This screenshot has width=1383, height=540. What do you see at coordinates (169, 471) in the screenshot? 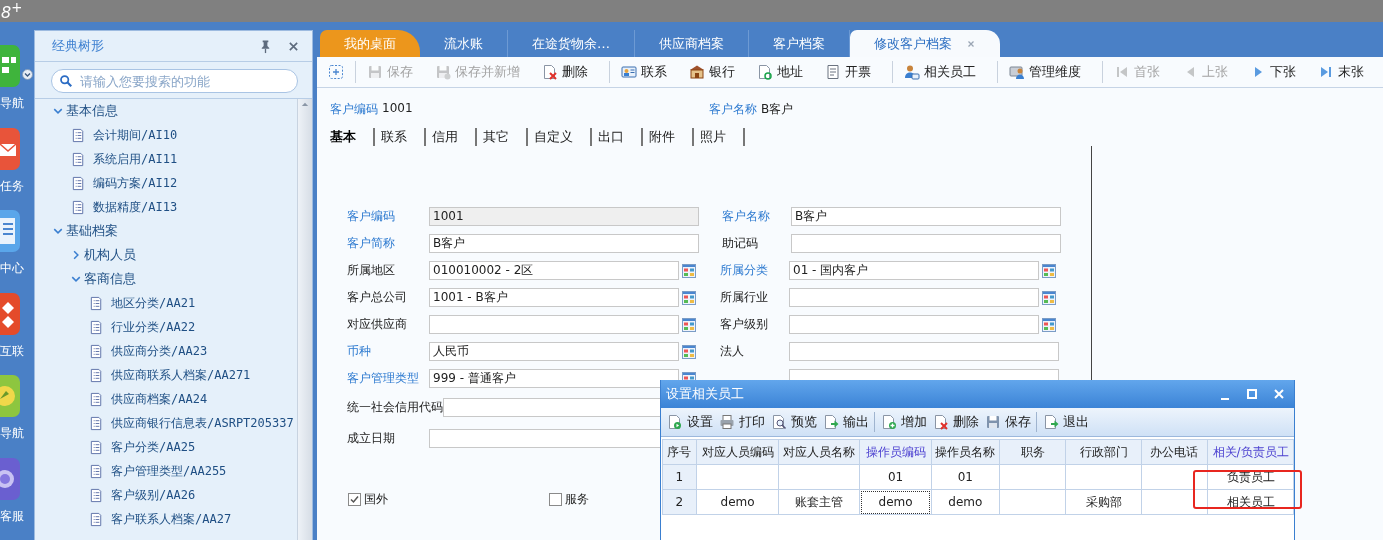
I see `tree-item: 客户管理类型/AA255` at bounding box center [169, 471].